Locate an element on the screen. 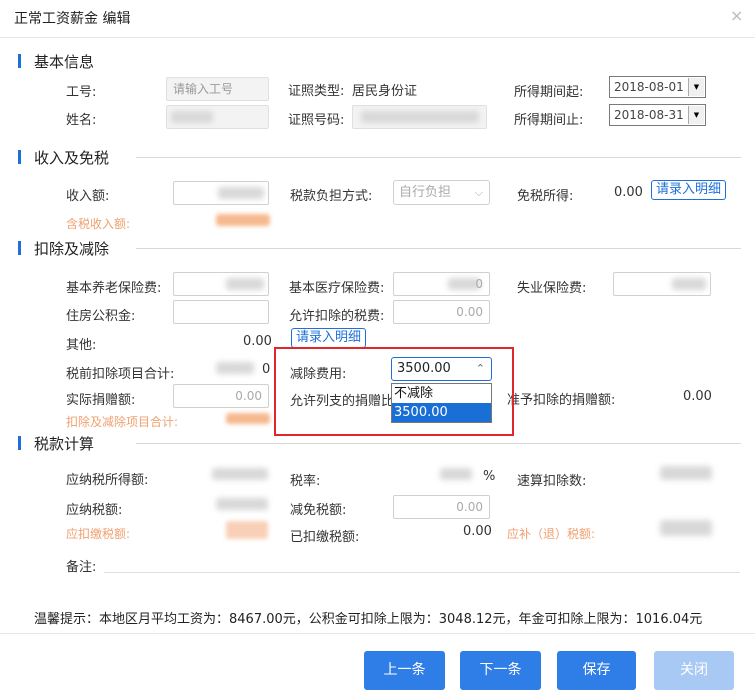 The height and width of the screenshot is (694, 755). housing-label: 住房公积金: is located at coordinates (101, 316).